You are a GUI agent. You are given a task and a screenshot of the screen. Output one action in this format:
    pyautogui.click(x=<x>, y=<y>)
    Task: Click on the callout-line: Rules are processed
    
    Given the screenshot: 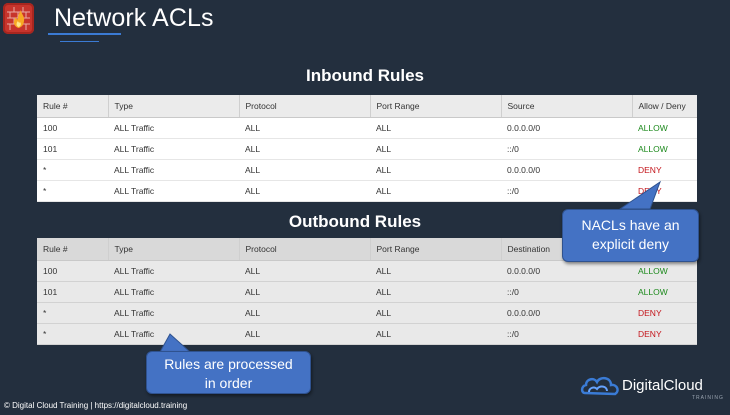 What is the action you would take?
    pyautogui.click(x=228, y=364)
    